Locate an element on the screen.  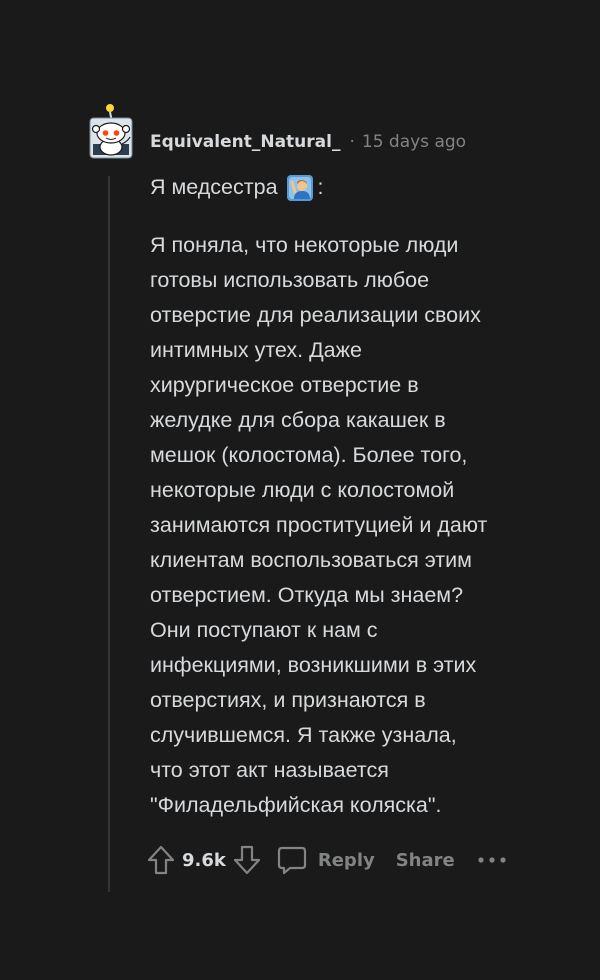
downvote-button is located at coordinates (247, 860).